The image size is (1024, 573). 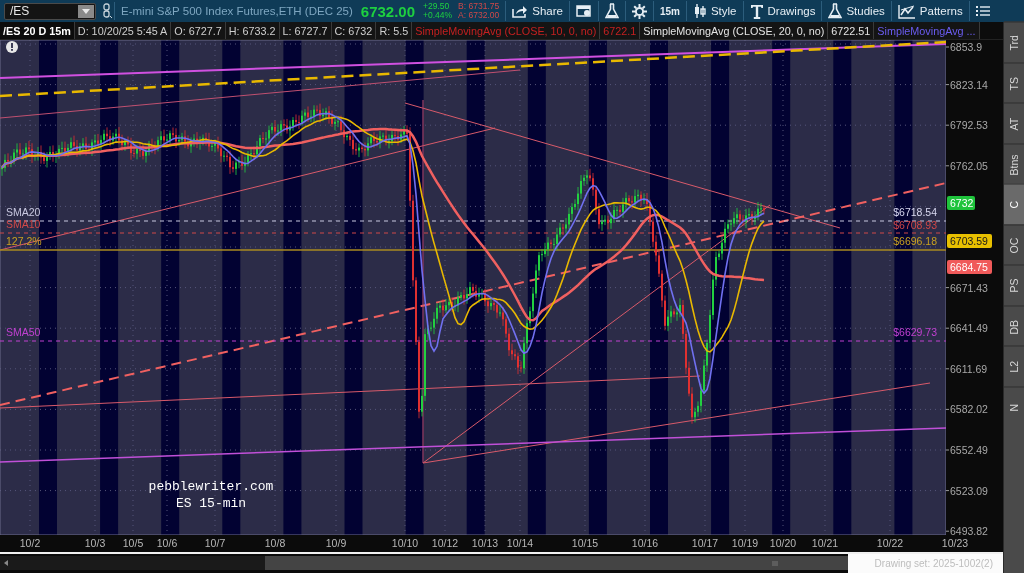 What do you see at coordinates (37, 30) in the screenshot?
I see `chart-title: /ES 20 D 15m` at bounding box center [37, 30].